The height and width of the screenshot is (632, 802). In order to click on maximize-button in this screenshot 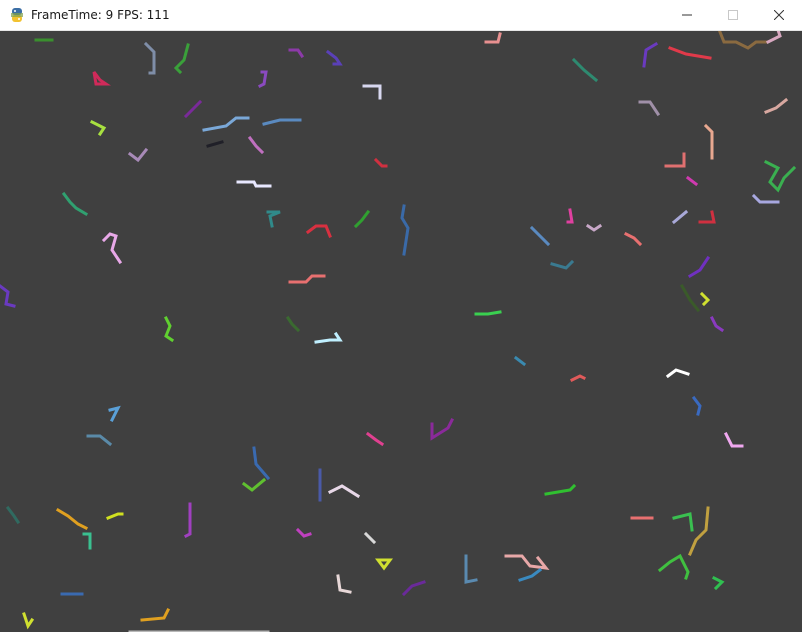, I will do `click(733, 15)`.